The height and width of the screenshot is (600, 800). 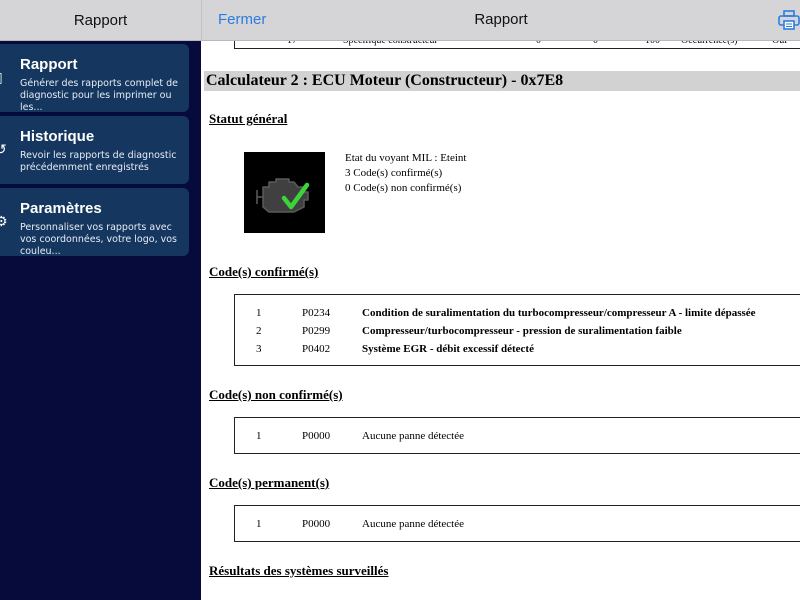 I want to click on history-icon: ↺, so click(x=3, y=150).